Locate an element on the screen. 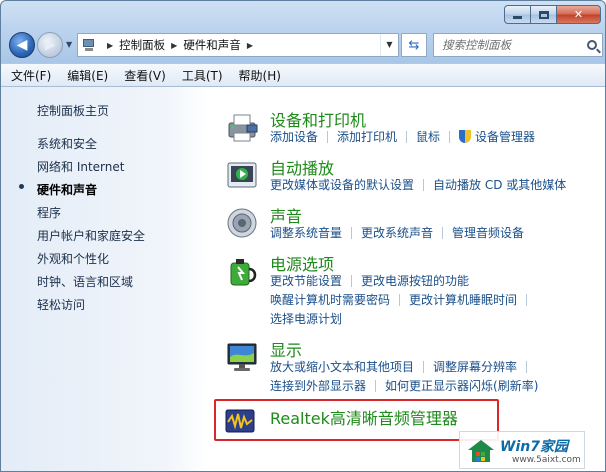 The height and width of the screenshot is (472, 606). link-power-button-function: 更改电源按钮的功能 is located at coordinates (415, 280).